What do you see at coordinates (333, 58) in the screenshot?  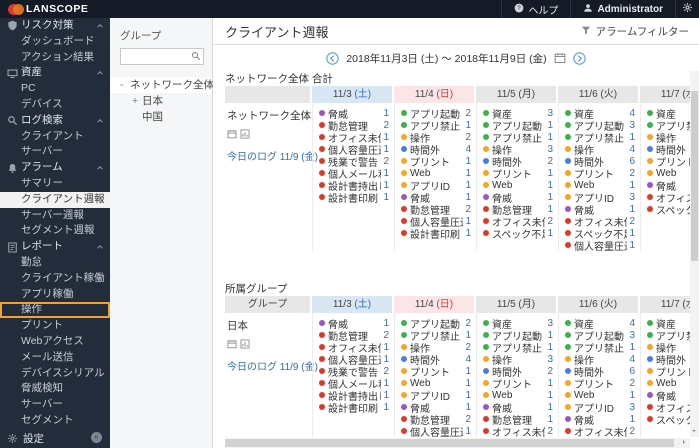 I see `prev-week-button` at bounding box center [333, 58].